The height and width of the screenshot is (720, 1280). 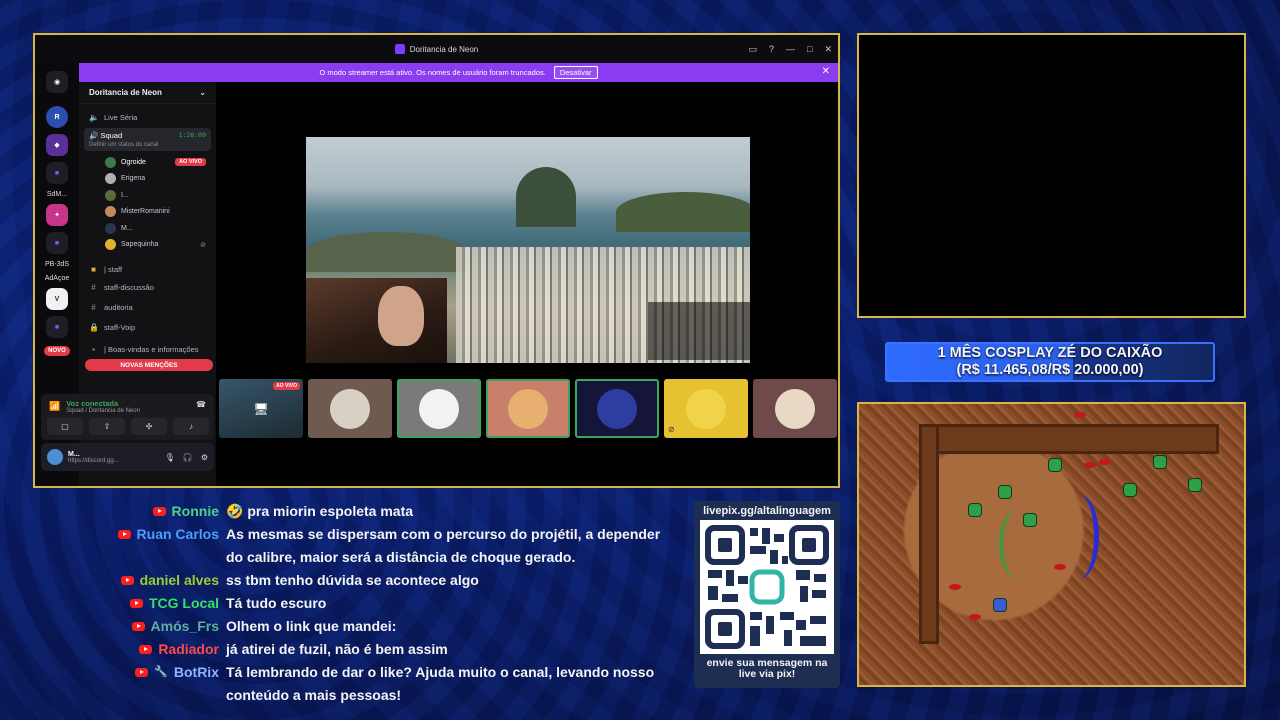 I want to click on game-blood, so click(x=955, y=587).